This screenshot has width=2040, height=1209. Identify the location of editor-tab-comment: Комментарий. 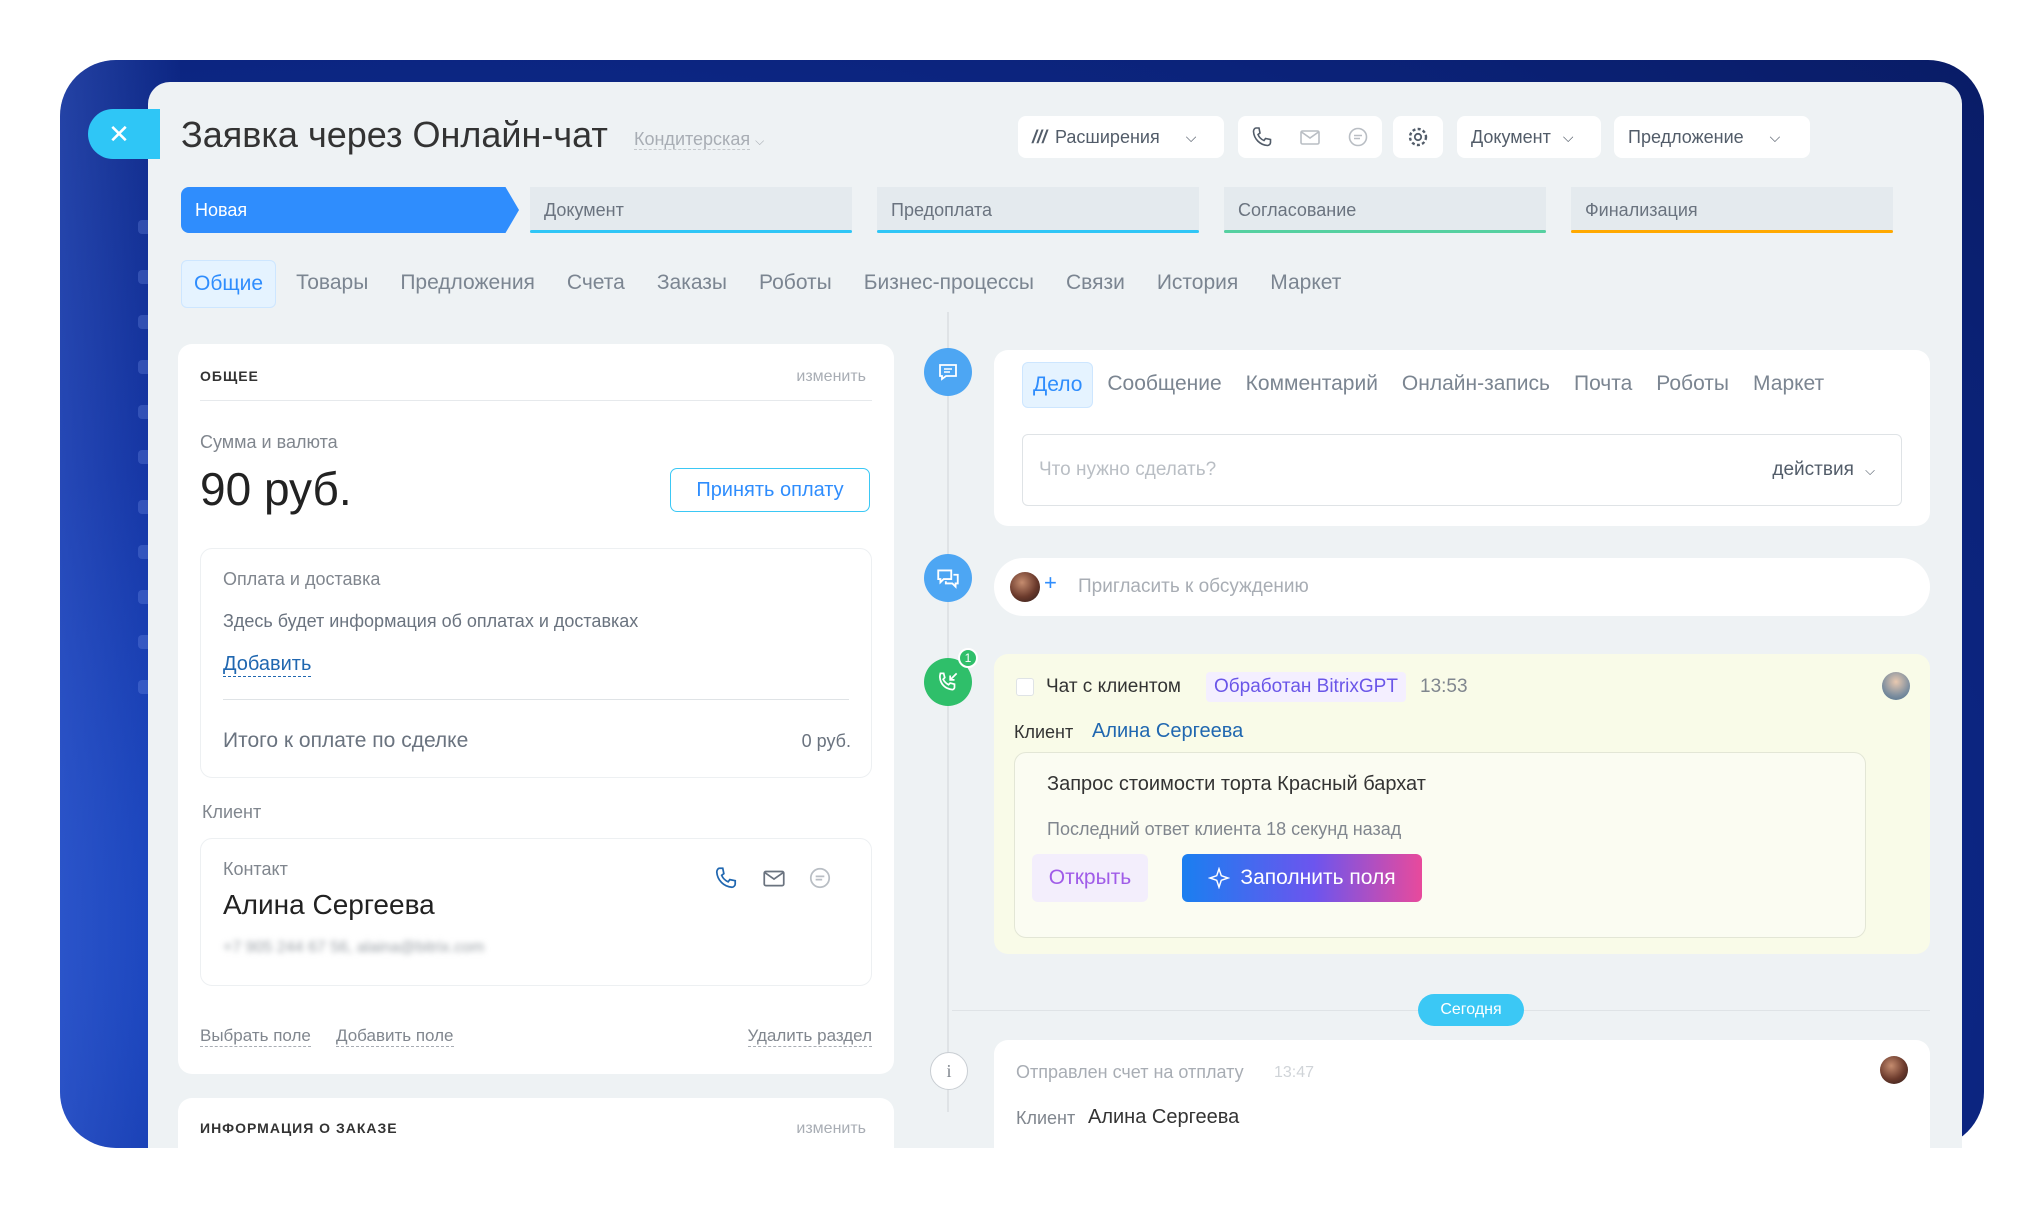
(1312, 385).